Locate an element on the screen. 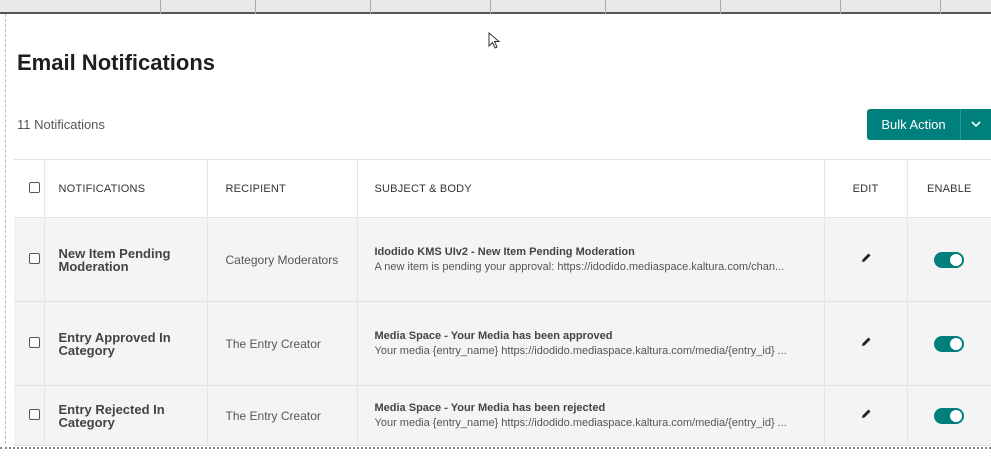 This screenshot has height=457, width=991. header-subject-body: SUBJECT & BODY is located at coordinates (590, 188).